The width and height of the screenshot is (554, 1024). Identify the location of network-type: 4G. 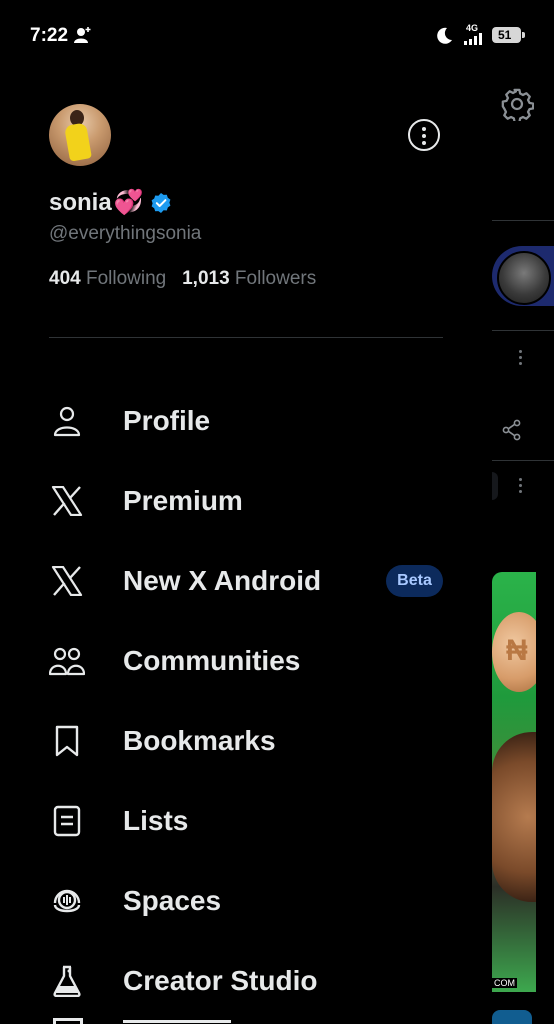
(472, 28).